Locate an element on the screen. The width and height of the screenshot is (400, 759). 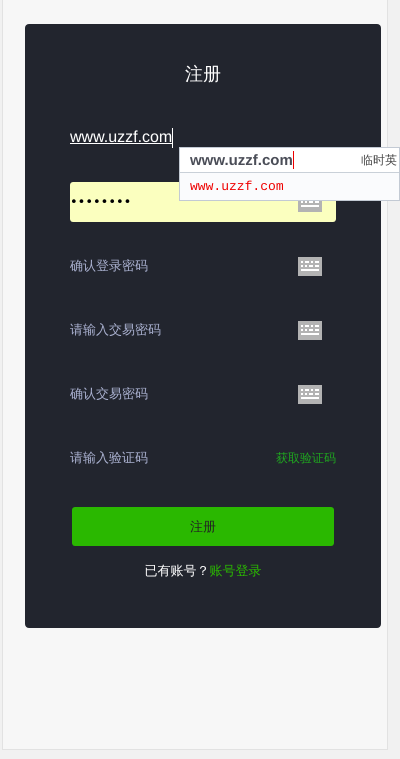
ime-hint: 临时英 is located at coordinates (379, 160).